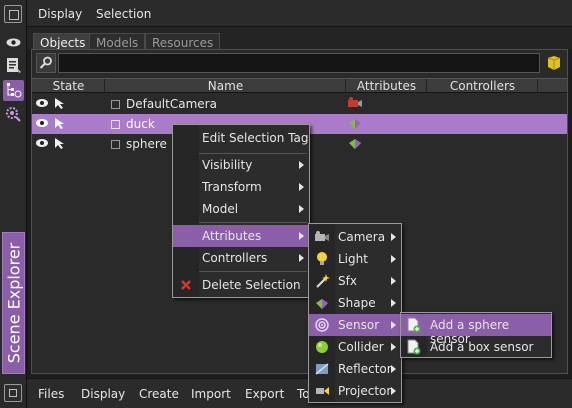  What do you see at coordinates (482, 347) in the screenshot?
I see `menu-item-label: Add a box sensor` at bounding box center [482, 347].